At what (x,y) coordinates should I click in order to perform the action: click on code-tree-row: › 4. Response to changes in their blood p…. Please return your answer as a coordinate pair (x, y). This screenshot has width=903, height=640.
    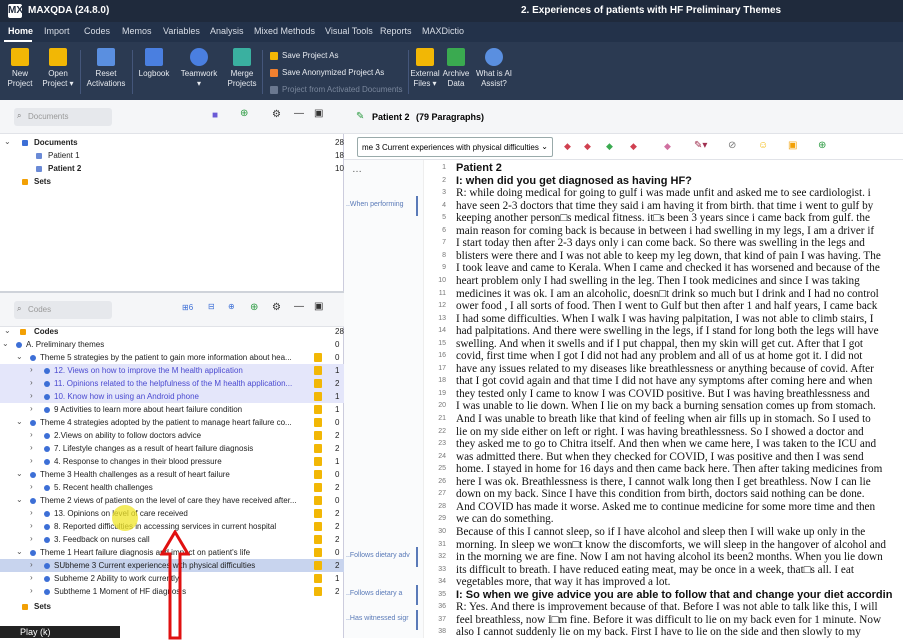
    Looking at the image, I should click on (172, 461).